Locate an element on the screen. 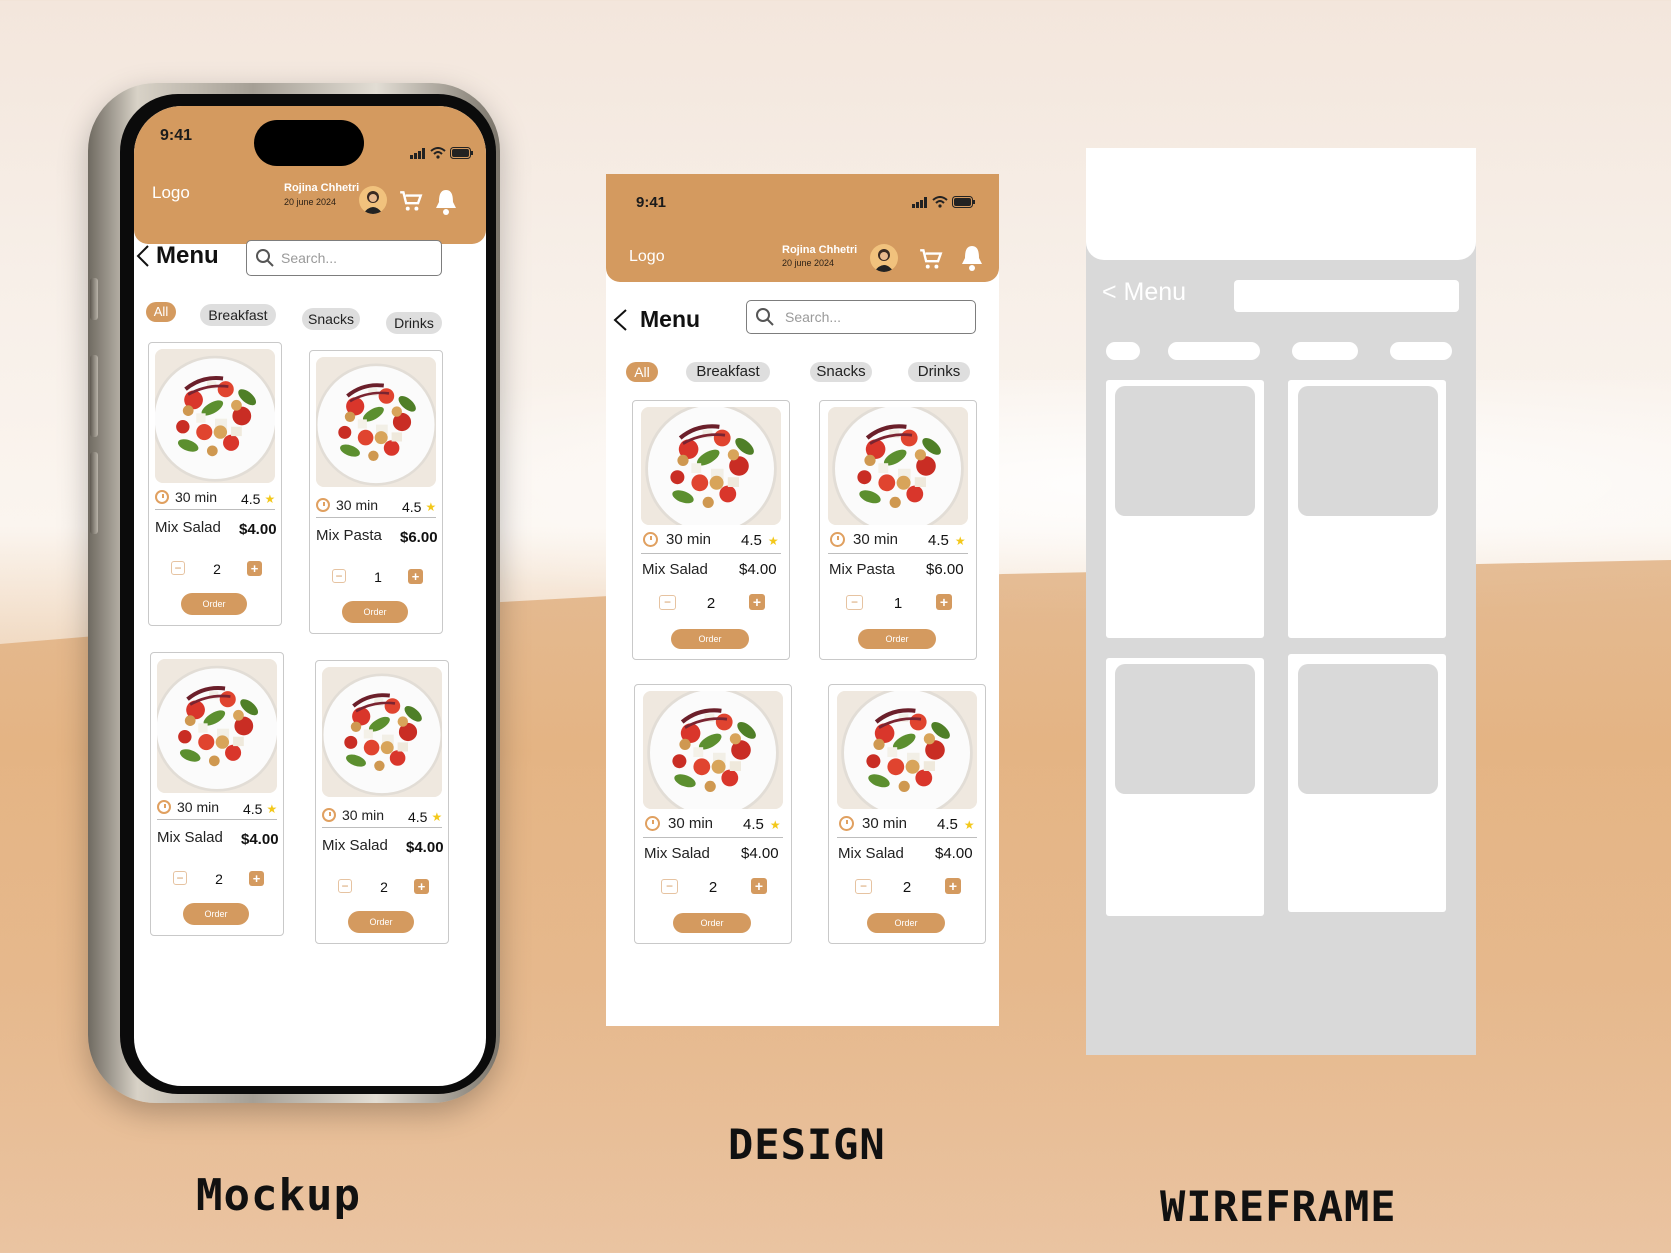  search-icon is located at coordinates (765, 317).